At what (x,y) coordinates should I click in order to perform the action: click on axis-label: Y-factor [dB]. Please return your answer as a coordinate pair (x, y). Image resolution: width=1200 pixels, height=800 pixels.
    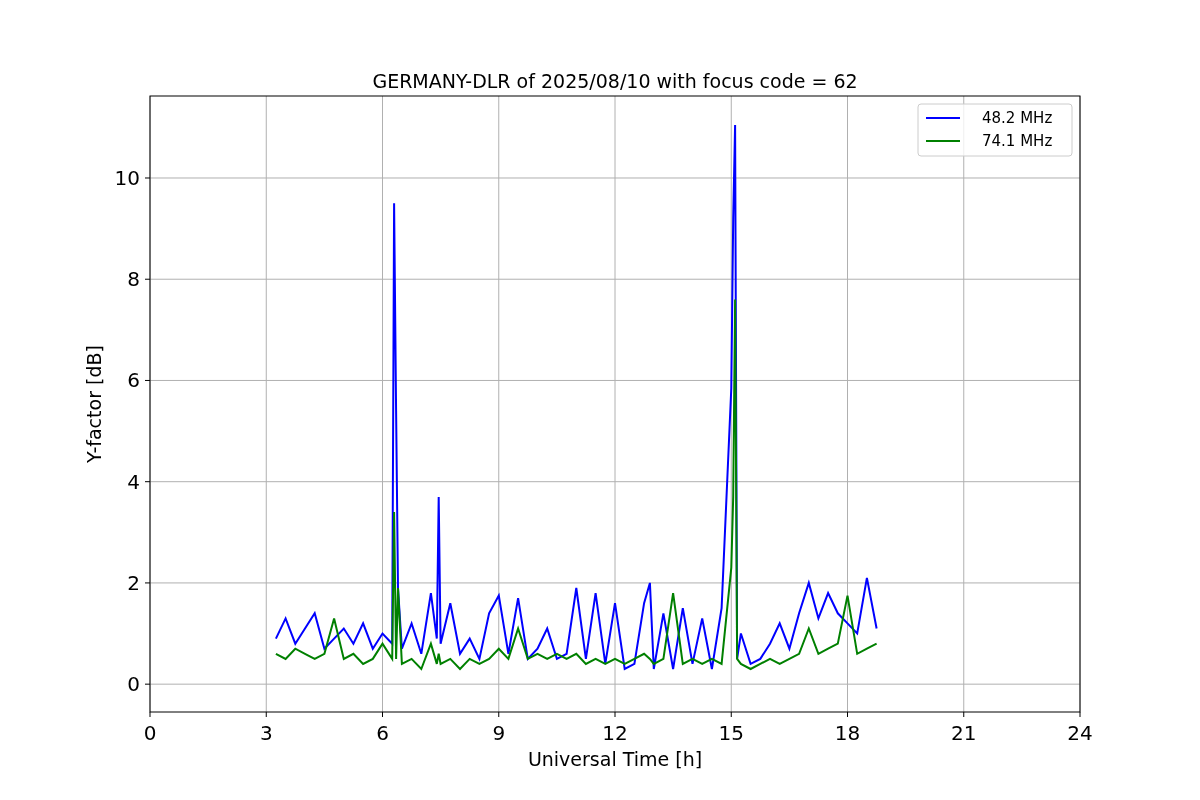
    Looking at the image, I should click on (94, 404).